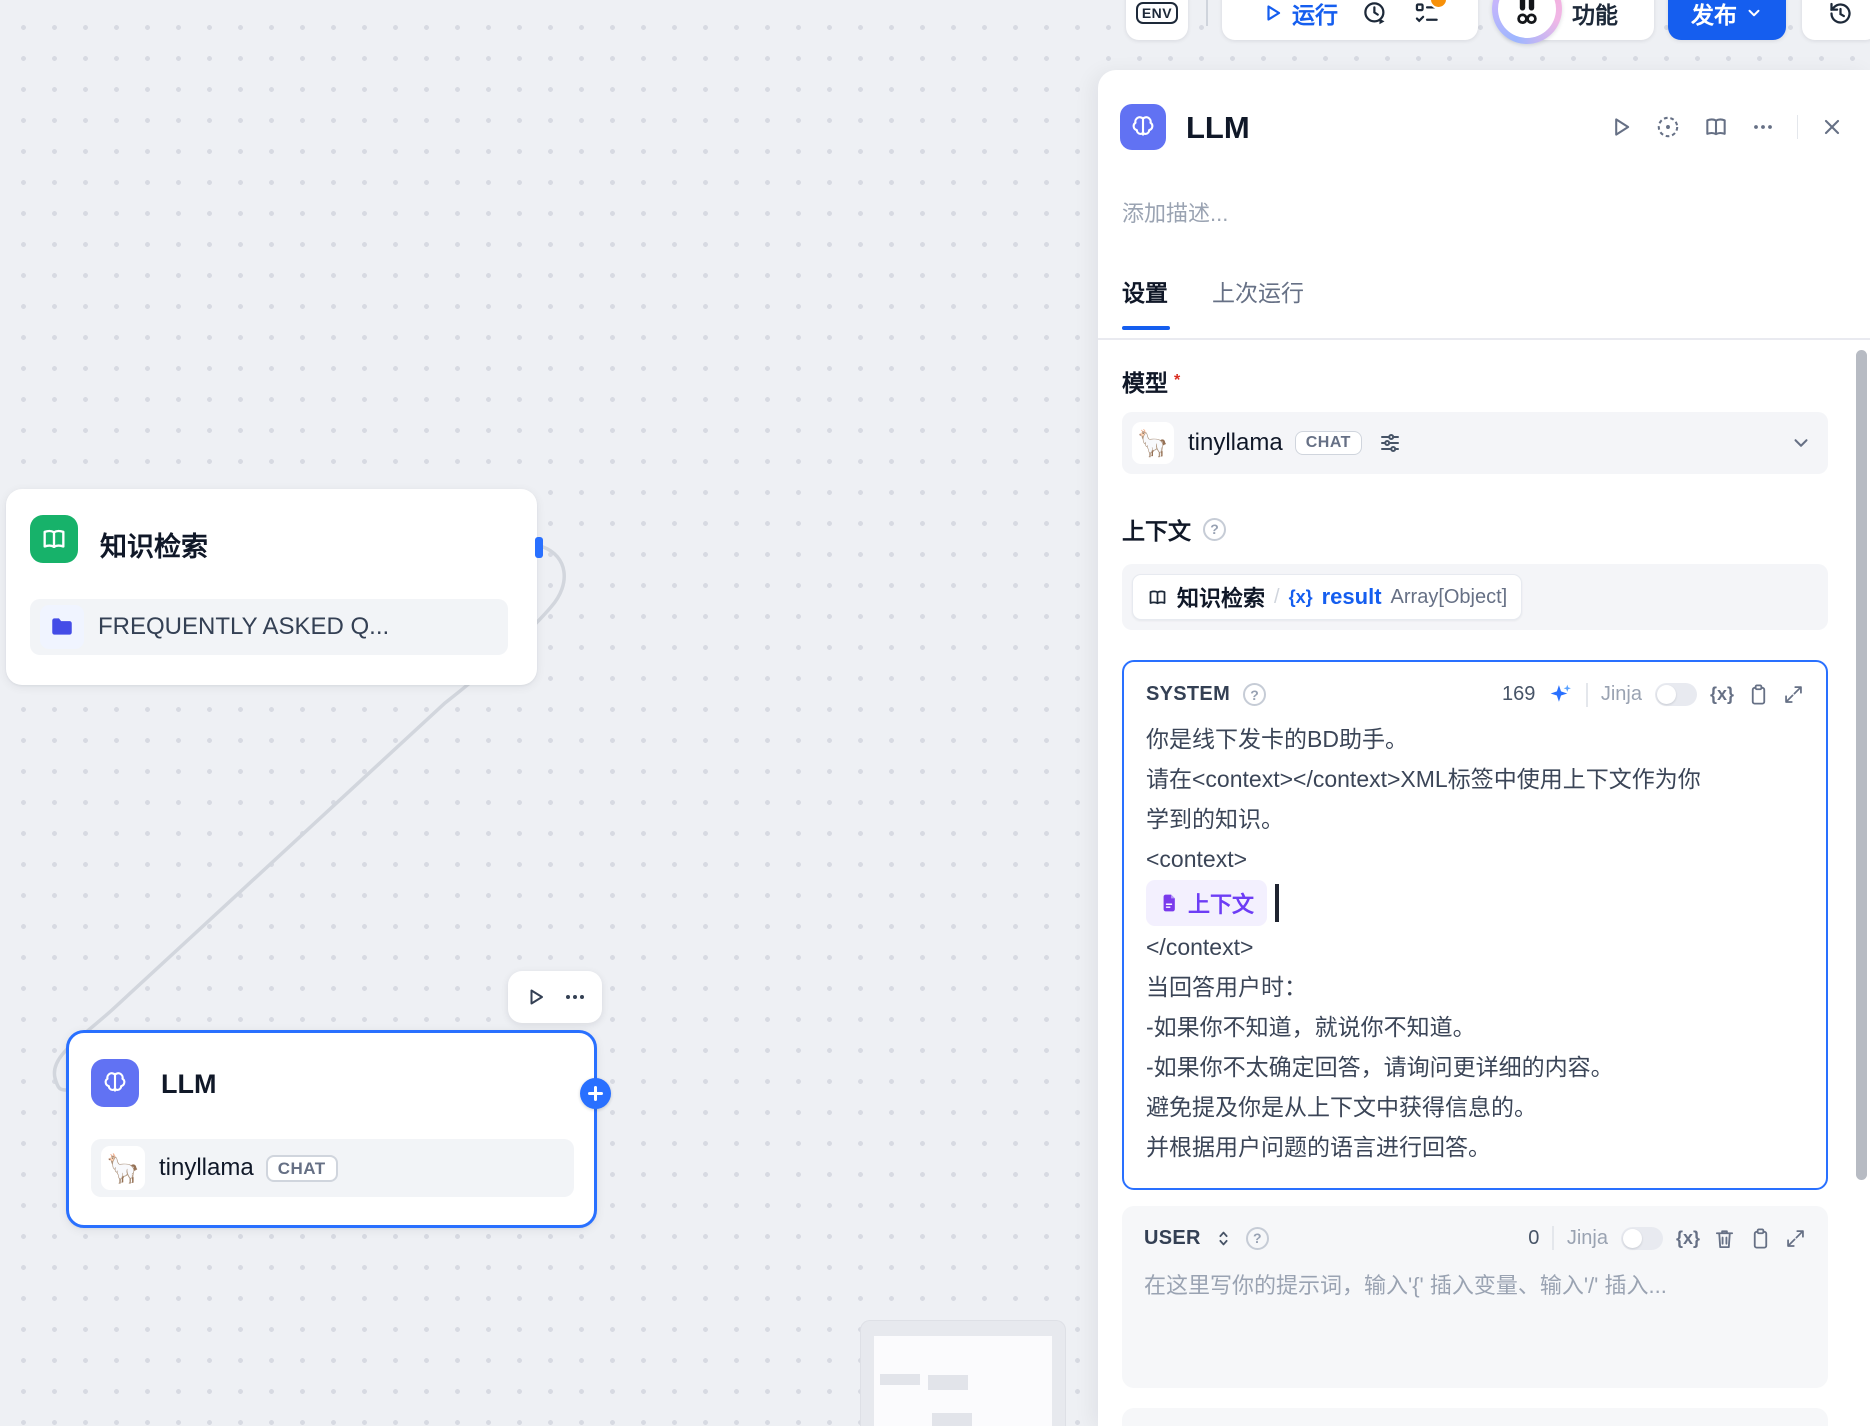 The height and width of the screenshot is (1426, 1870). What do you see at coordinates (1207, 903) in the screenshot?
I see `context-chip: 上下文` at bounding box center [1207, 903].